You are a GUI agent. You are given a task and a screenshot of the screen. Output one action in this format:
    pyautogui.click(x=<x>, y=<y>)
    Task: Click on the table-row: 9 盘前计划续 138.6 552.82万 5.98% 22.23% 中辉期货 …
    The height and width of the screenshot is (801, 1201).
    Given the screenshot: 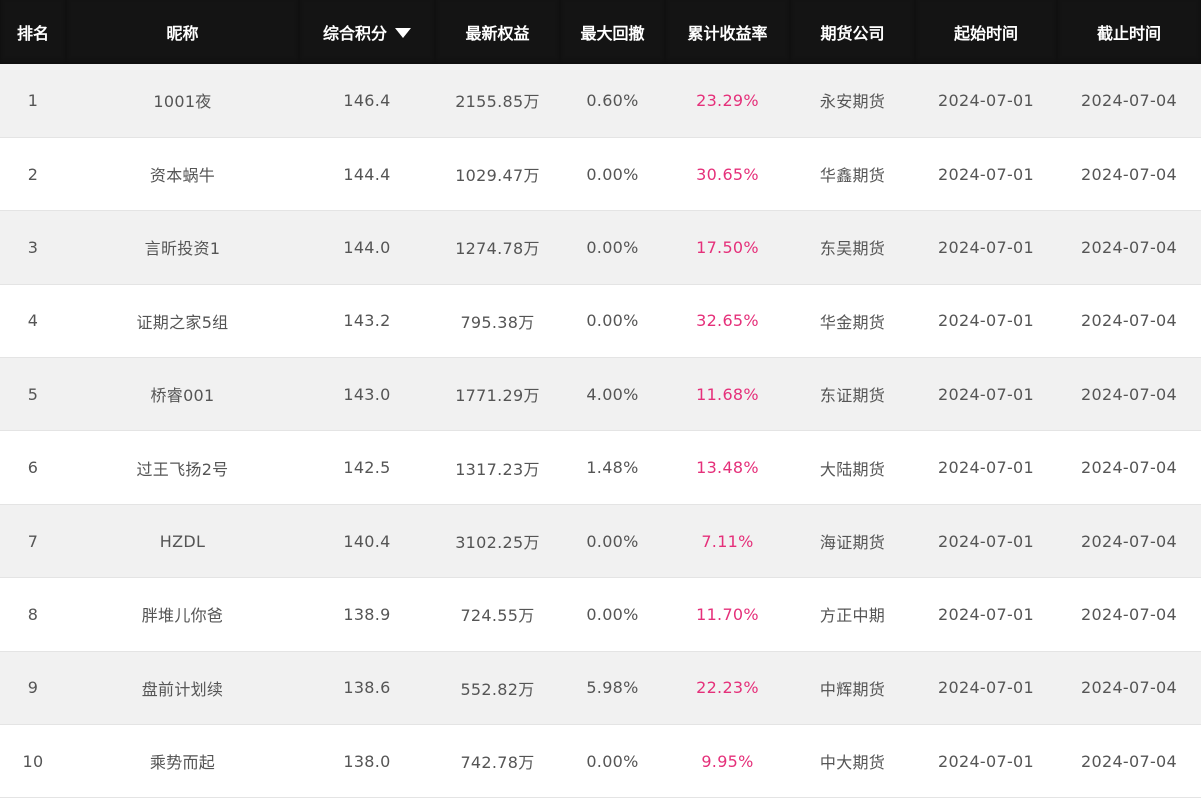 What is the action you would take?
    pyautogui.click(x=600, y=688)
    